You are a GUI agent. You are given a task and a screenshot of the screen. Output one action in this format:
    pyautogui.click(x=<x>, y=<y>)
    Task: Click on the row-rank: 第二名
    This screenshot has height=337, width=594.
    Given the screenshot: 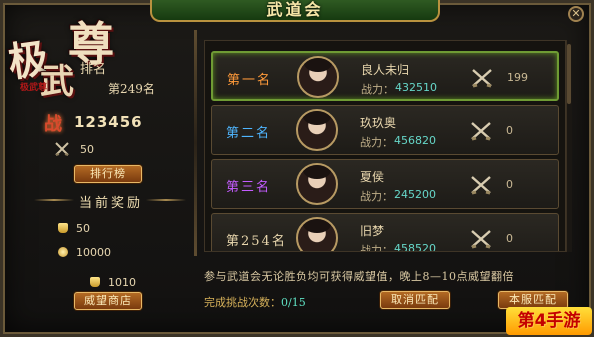 What is the action you would take?
    pyautogui.click(x=249, y=133)
    